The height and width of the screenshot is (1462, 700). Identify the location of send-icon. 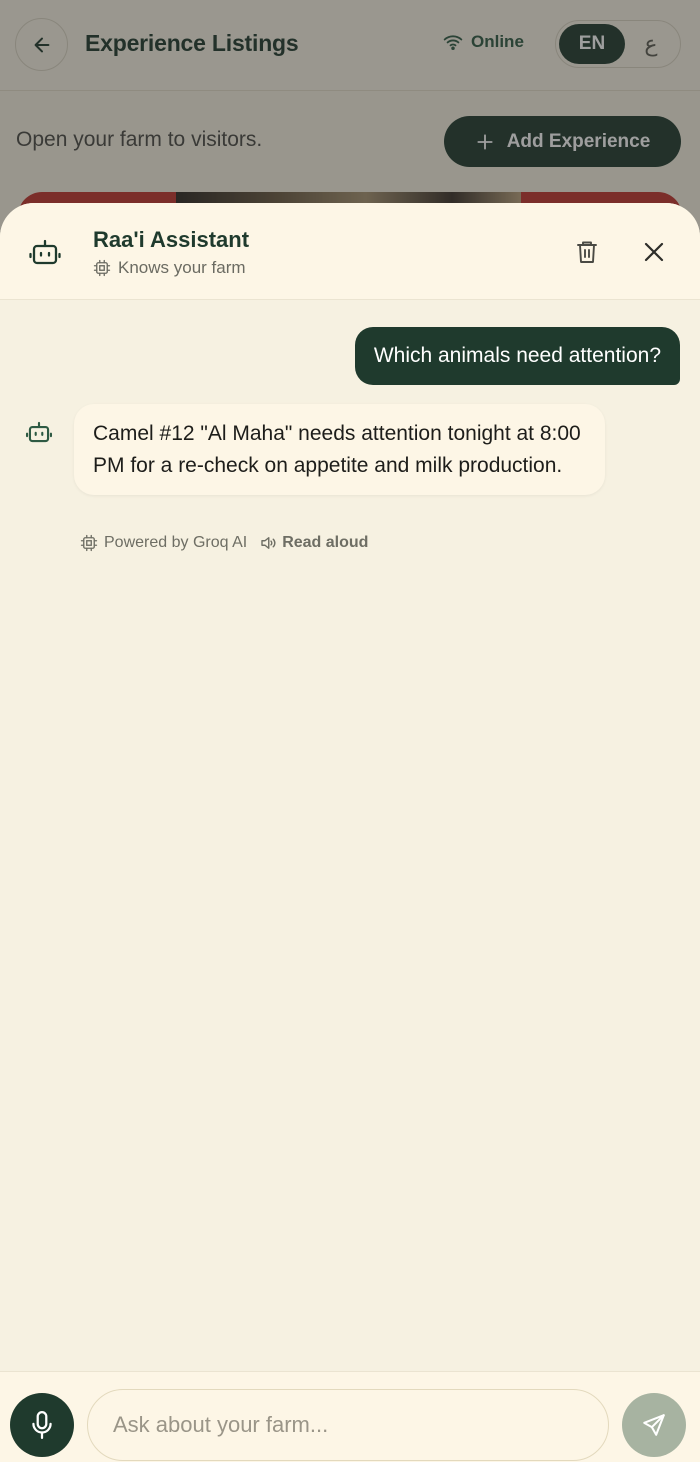
(654, 1425).